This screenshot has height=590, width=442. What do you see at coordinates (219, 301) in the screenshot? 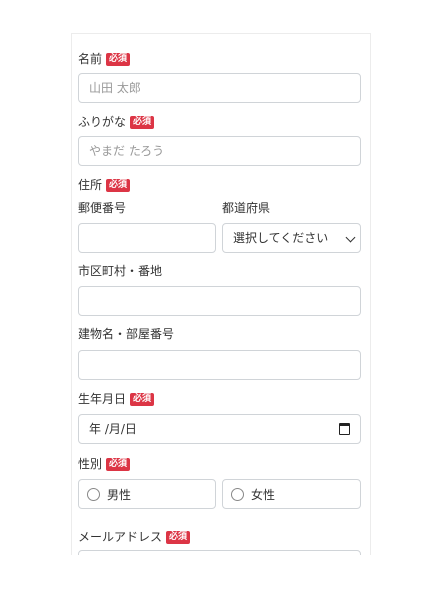
I see `city-input` at bounding box center [219, 301].